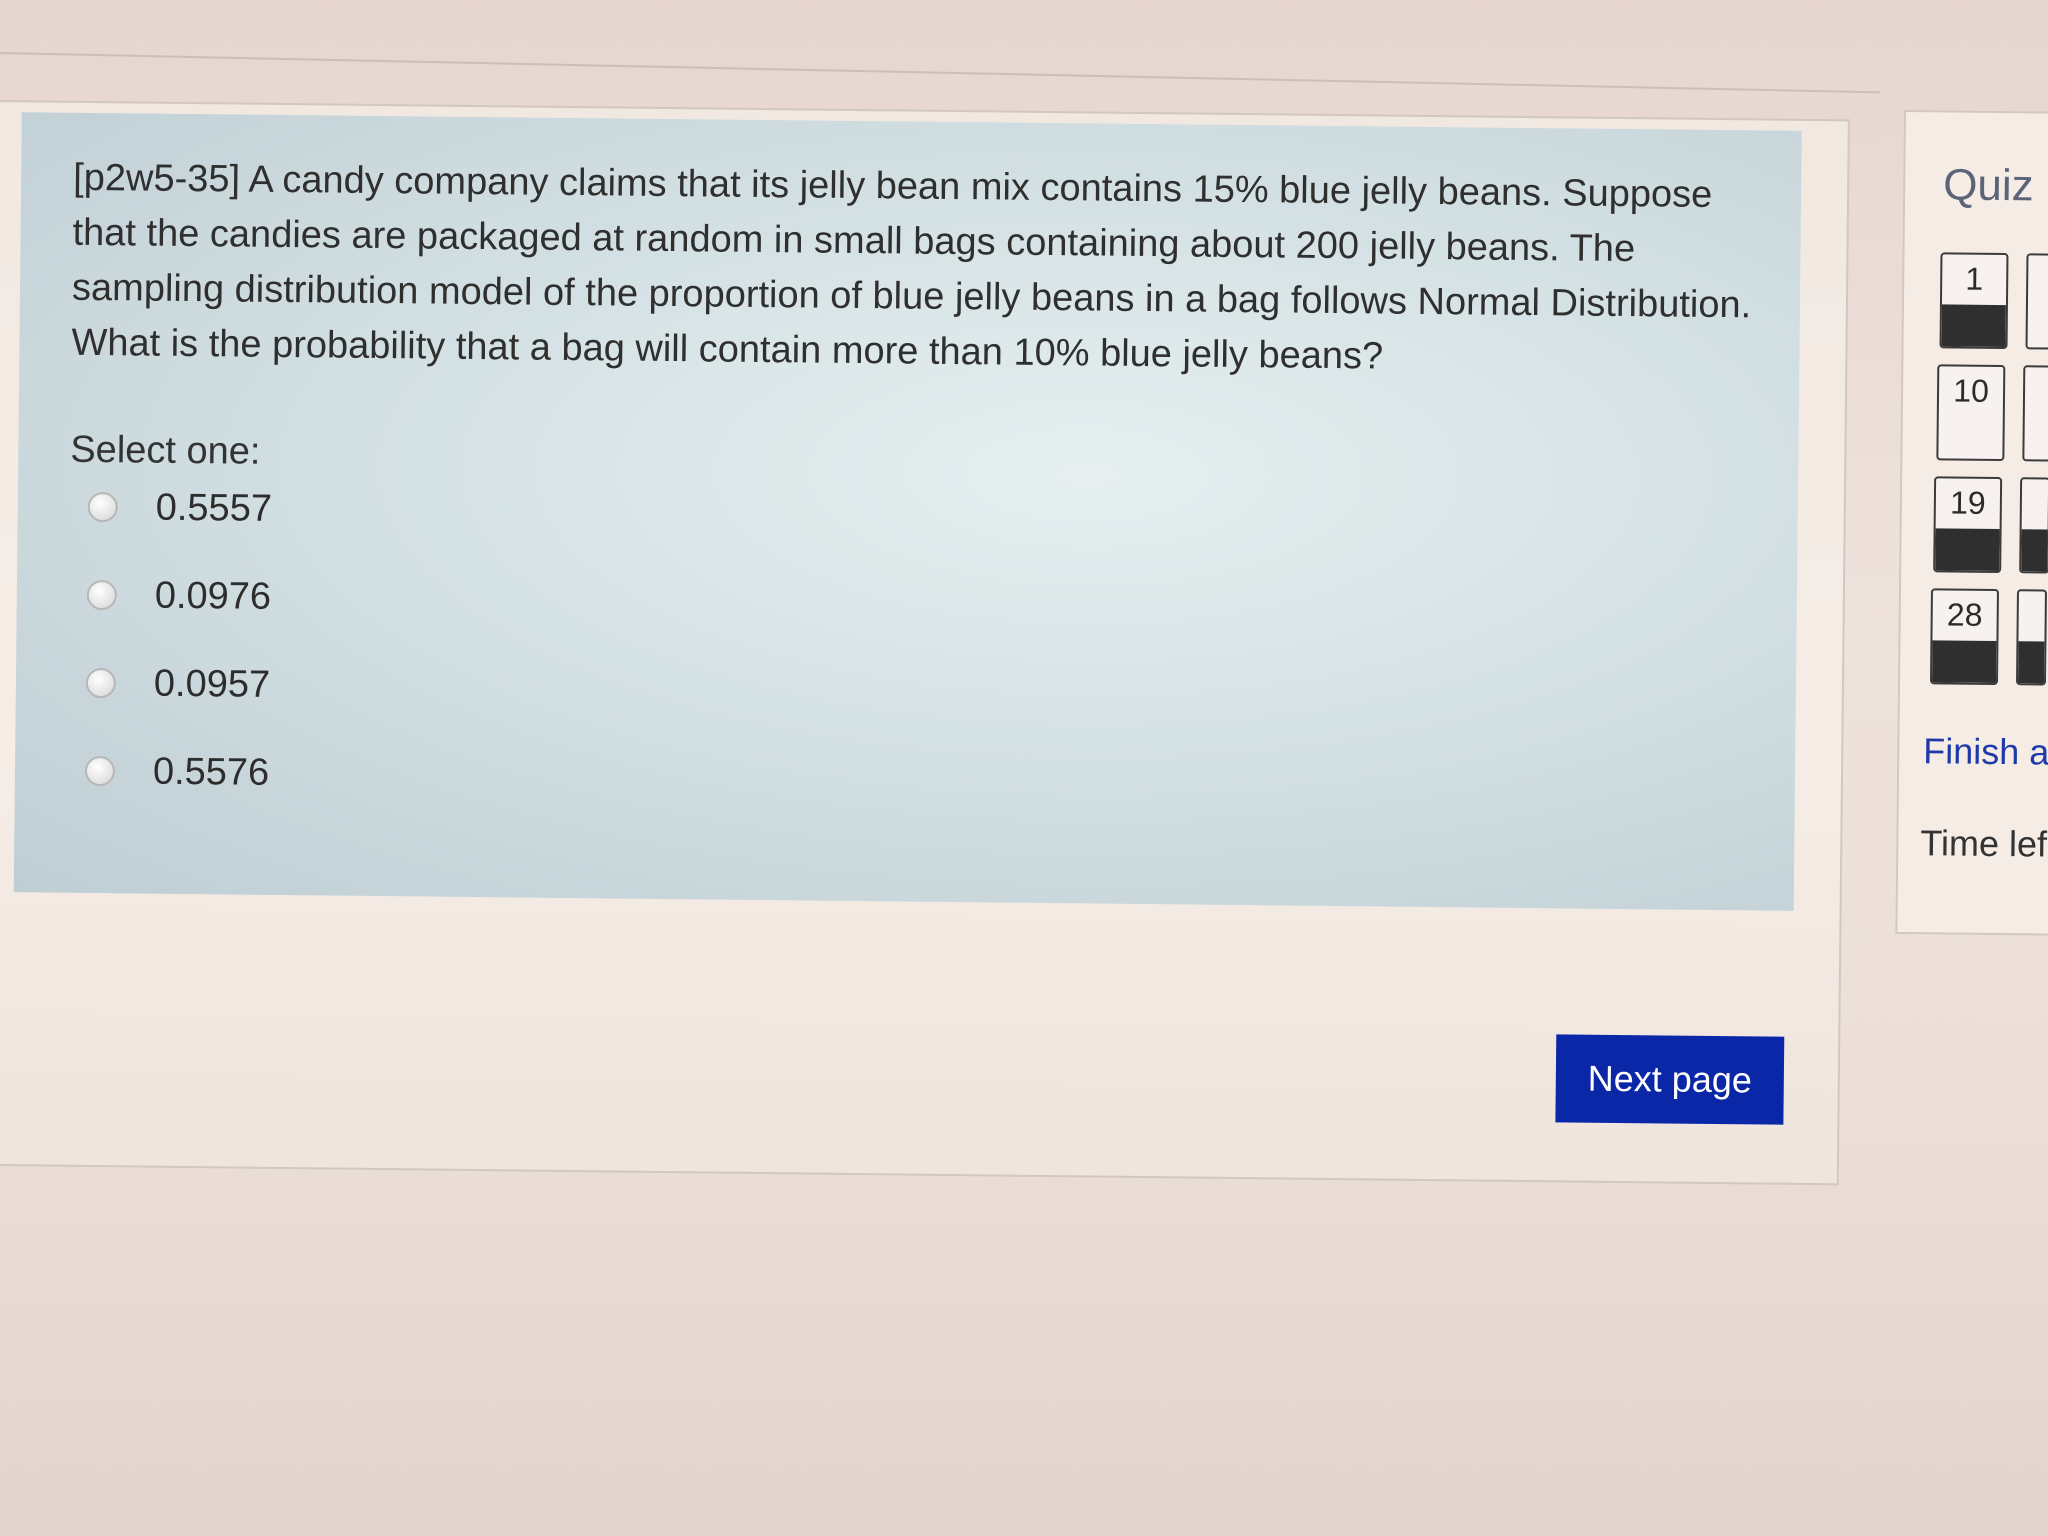 This screenshot has width=2048, height=1536. What do you see at coordinates (1670, 1079) in the screenshot?
I see `next-page-button: Next page` at bounding box center [1670, 1079].